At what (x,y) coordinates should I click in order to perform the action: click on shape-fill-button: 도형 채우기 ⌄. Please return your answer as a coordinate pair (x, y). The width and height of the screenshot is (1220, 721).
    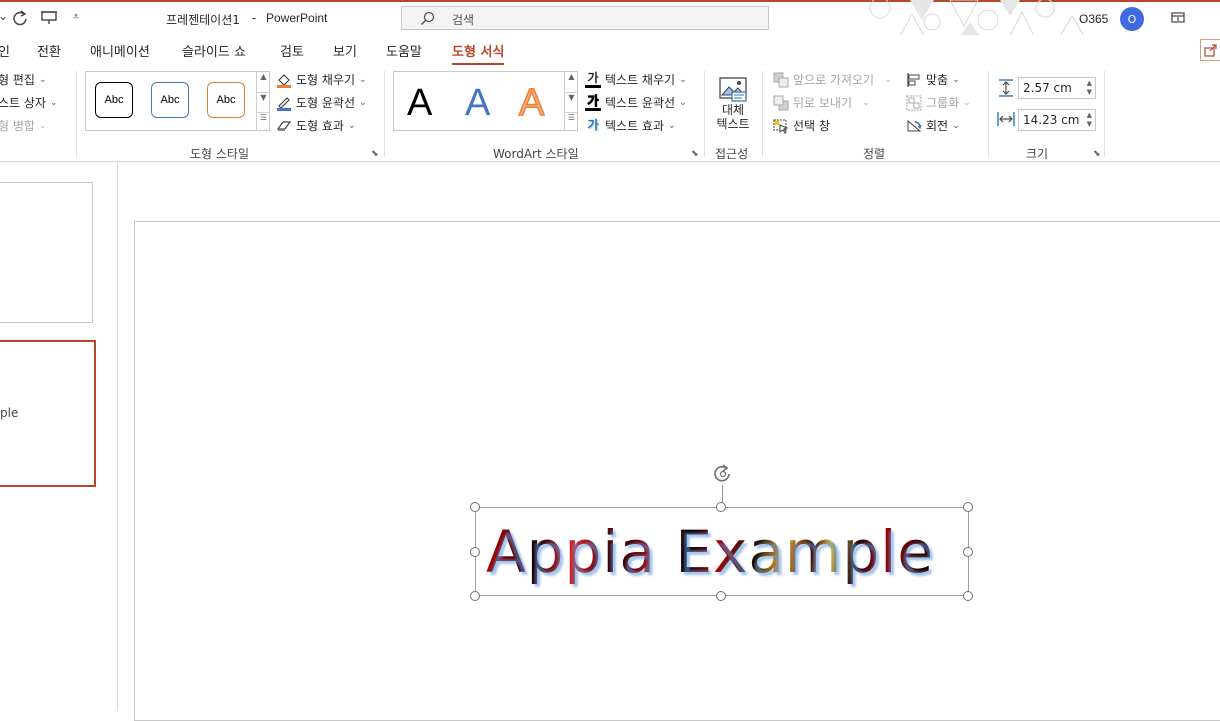
    Looking at the image, I should click on (321, 79).